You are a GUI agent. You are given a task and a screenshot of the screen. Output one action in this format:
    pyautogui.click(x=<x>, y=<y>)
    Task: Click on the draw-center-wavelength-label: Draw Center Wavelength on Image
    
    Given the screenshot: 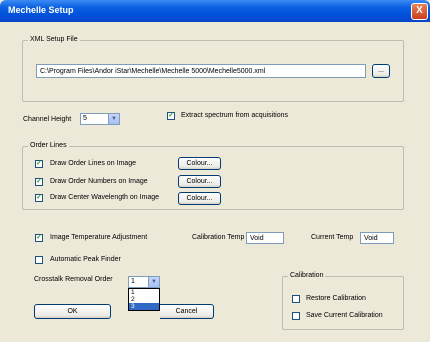 What is the action you would take?
    pyautogui.click(x=105, y=197)
    